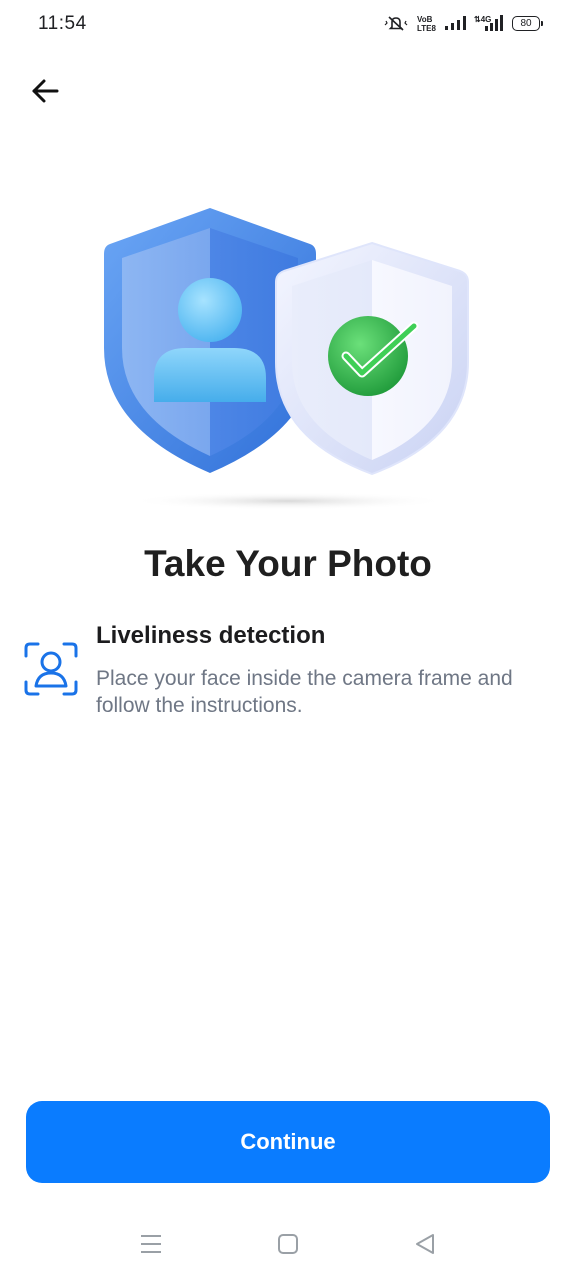 This screenshot has height=1280, width=576. Describe the element at coordinates (288, 25) in the screenshot. I see `status-bar: 11:54 VoB LTE8 ⇅4G 80` at that location.